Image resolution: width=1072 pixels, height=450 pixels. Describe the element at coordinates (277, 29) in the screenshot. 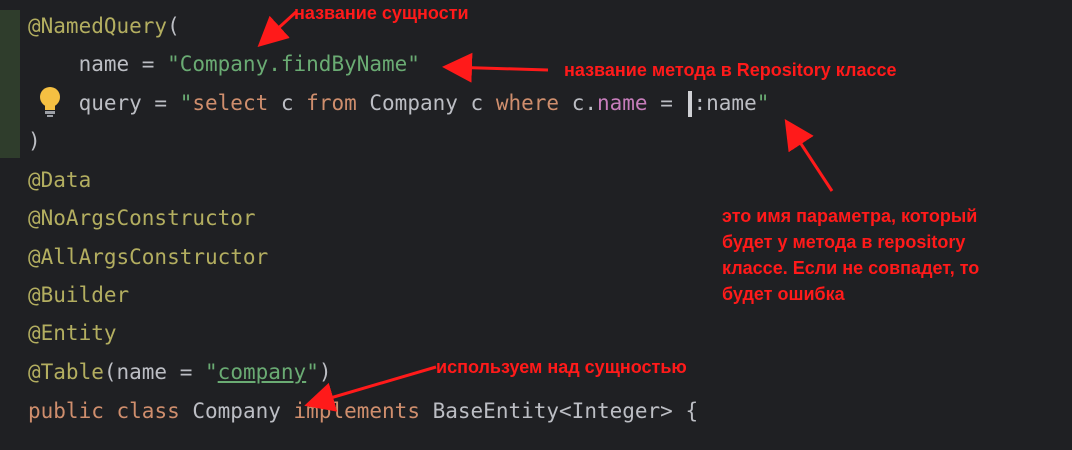

I see `arrow-entity-name` at that location.